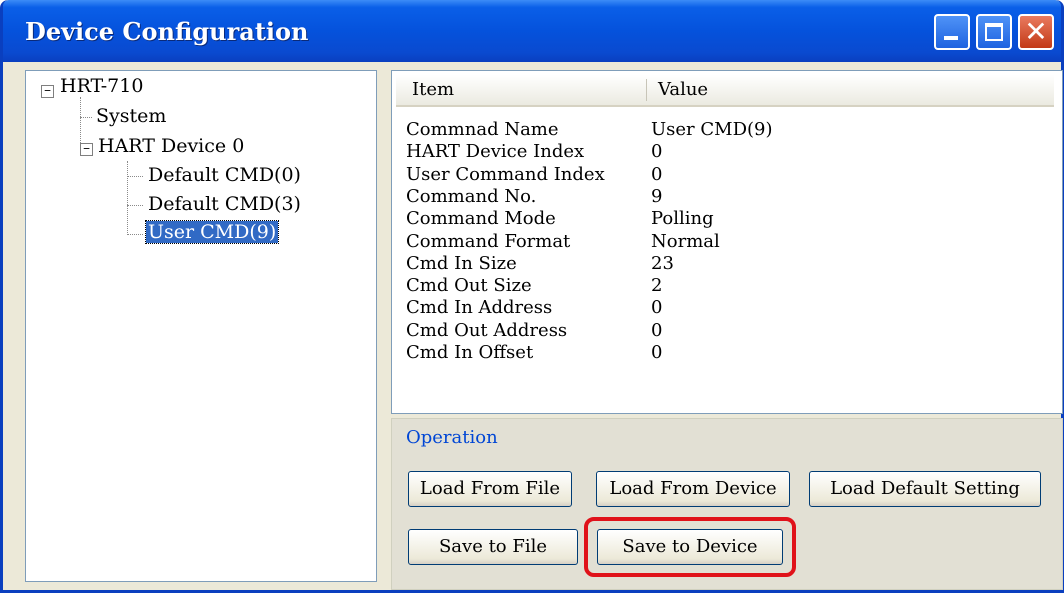 This screenshot has width=1064, height=593. I want to click on property-item-value: 2, so click(657, 286).